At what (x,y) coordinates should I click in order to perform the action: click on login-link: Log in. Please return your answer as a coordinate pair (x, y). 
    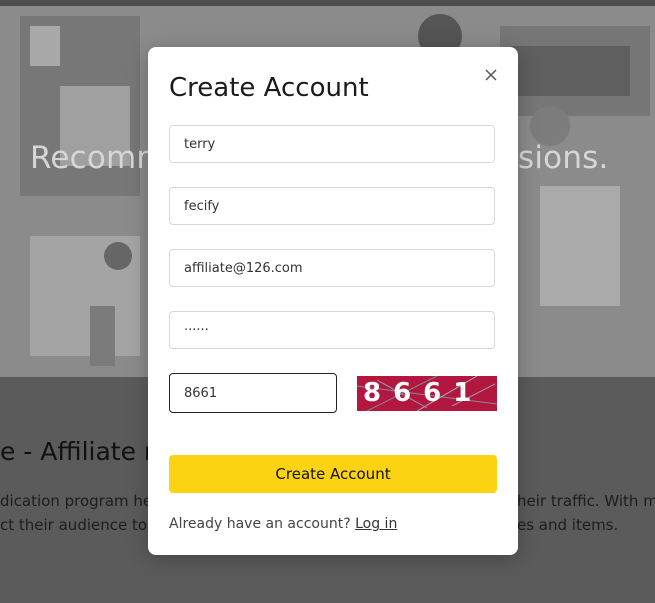
    Looking at the image, I should click on (376, 524).